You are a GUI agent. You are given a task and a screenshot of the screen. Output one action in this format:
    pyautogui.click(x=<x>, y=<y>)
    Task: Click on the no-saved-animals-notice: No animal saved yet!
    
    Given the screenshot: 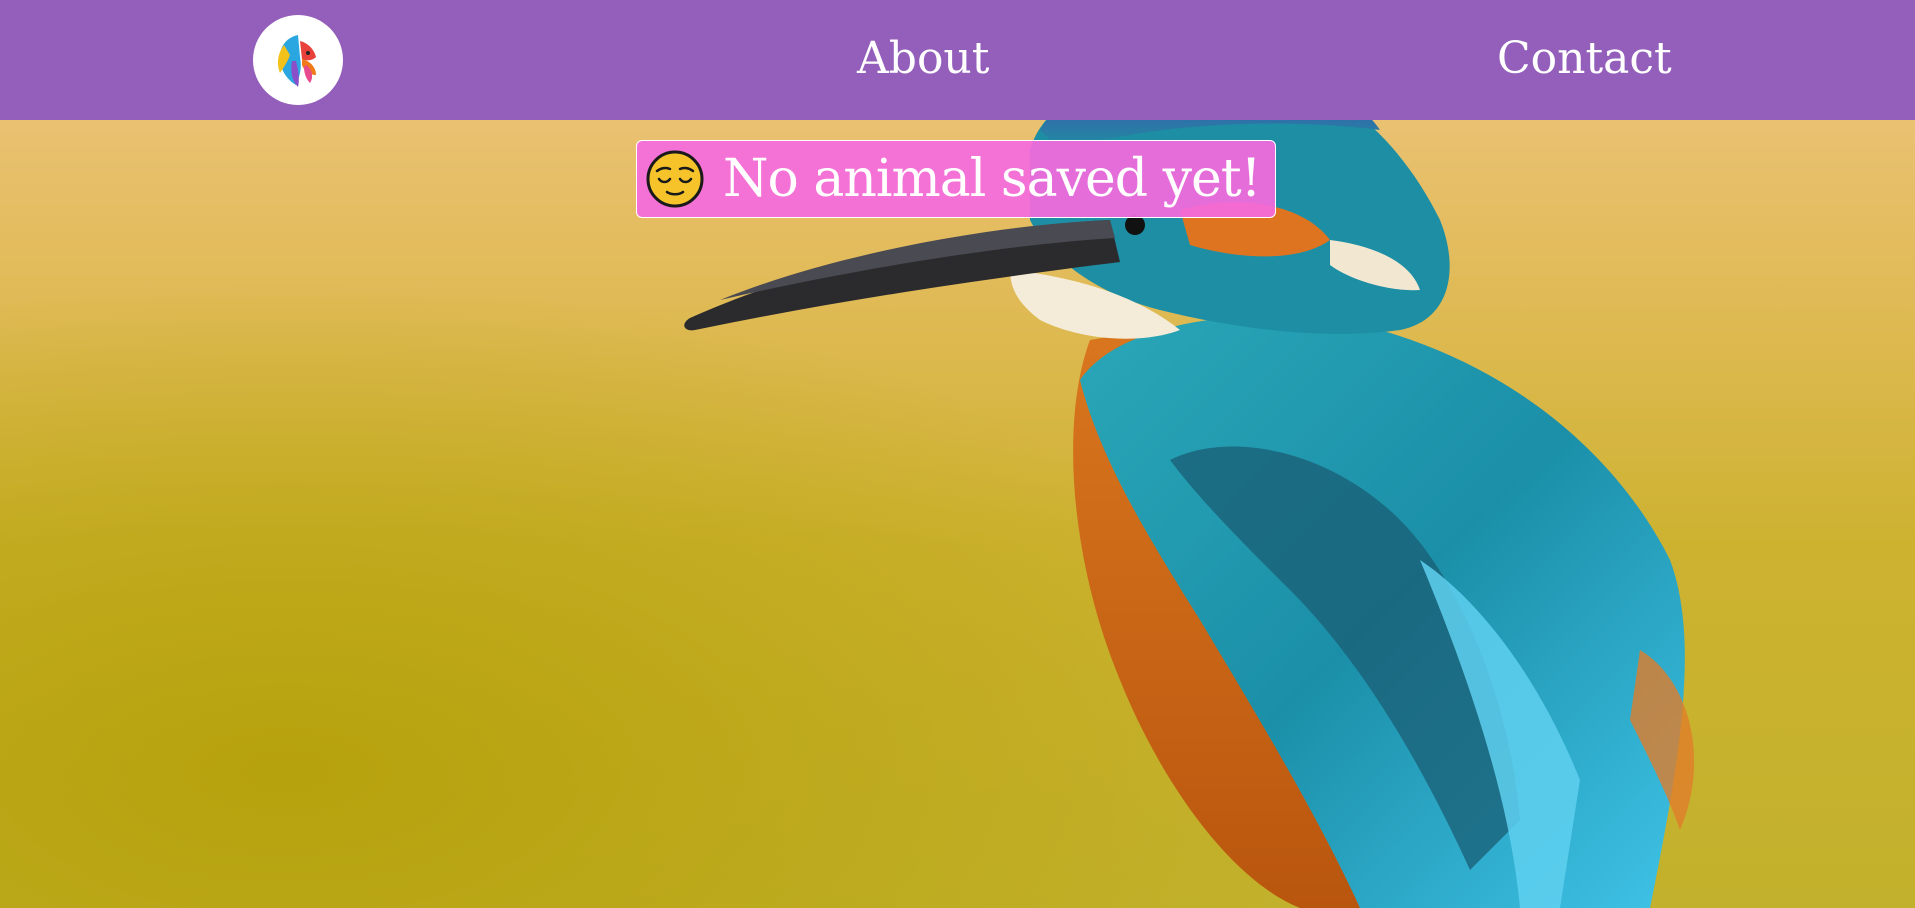 What is the action you would take?
    pyautogui.click(x=956, y=179)
    